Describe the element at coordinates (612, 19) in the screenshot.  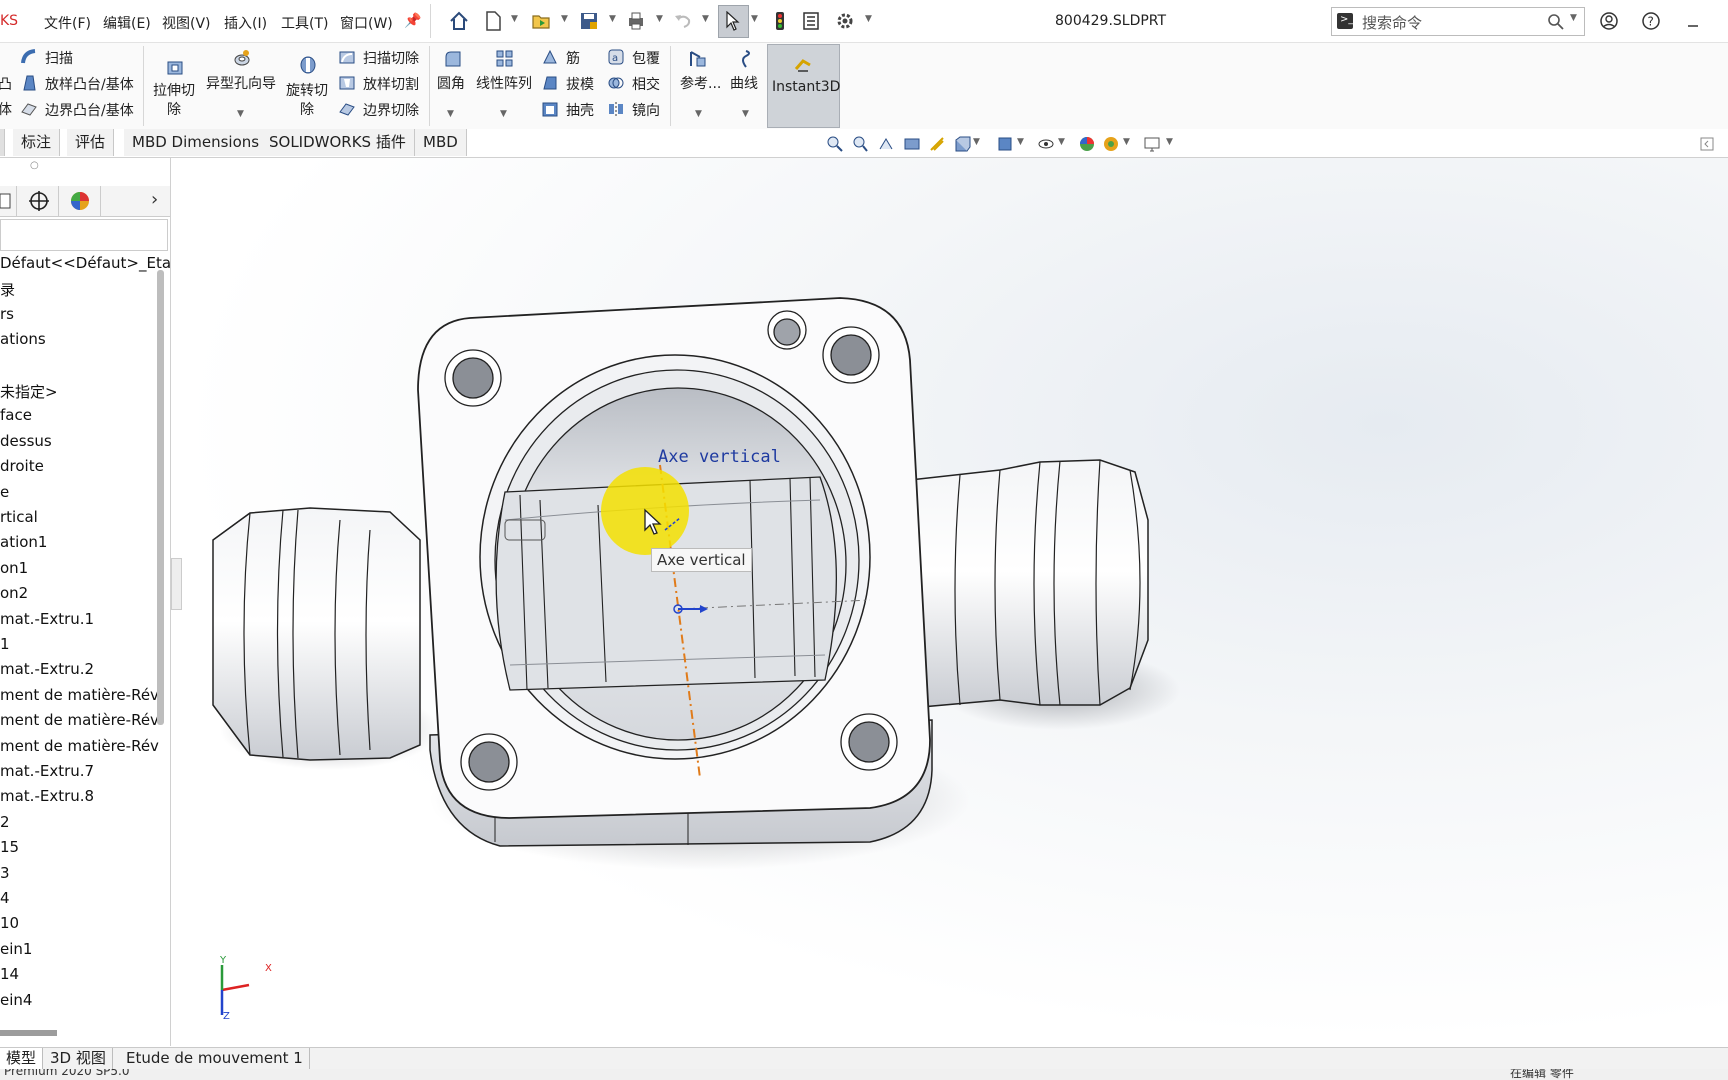
I see `save-dropdown-icon: ▼` at that location.